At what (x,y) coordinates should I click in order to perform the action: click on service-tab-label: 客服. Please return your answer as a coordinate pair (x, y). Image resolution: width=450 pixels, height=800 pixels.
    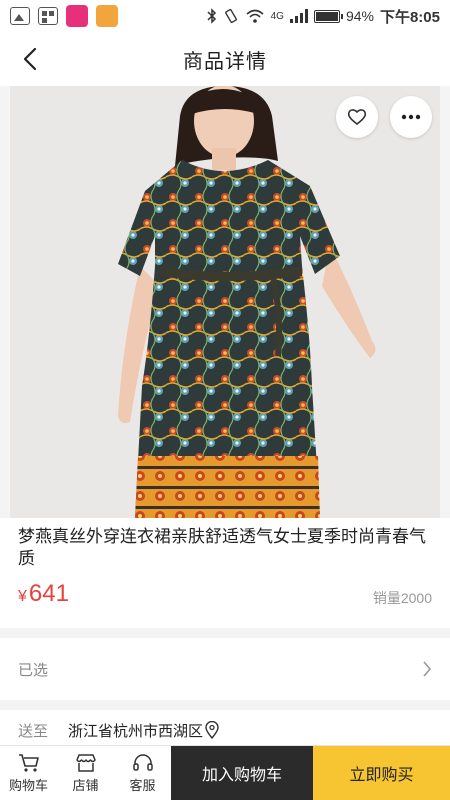
    Looking at the image, I should click on (142, 785).